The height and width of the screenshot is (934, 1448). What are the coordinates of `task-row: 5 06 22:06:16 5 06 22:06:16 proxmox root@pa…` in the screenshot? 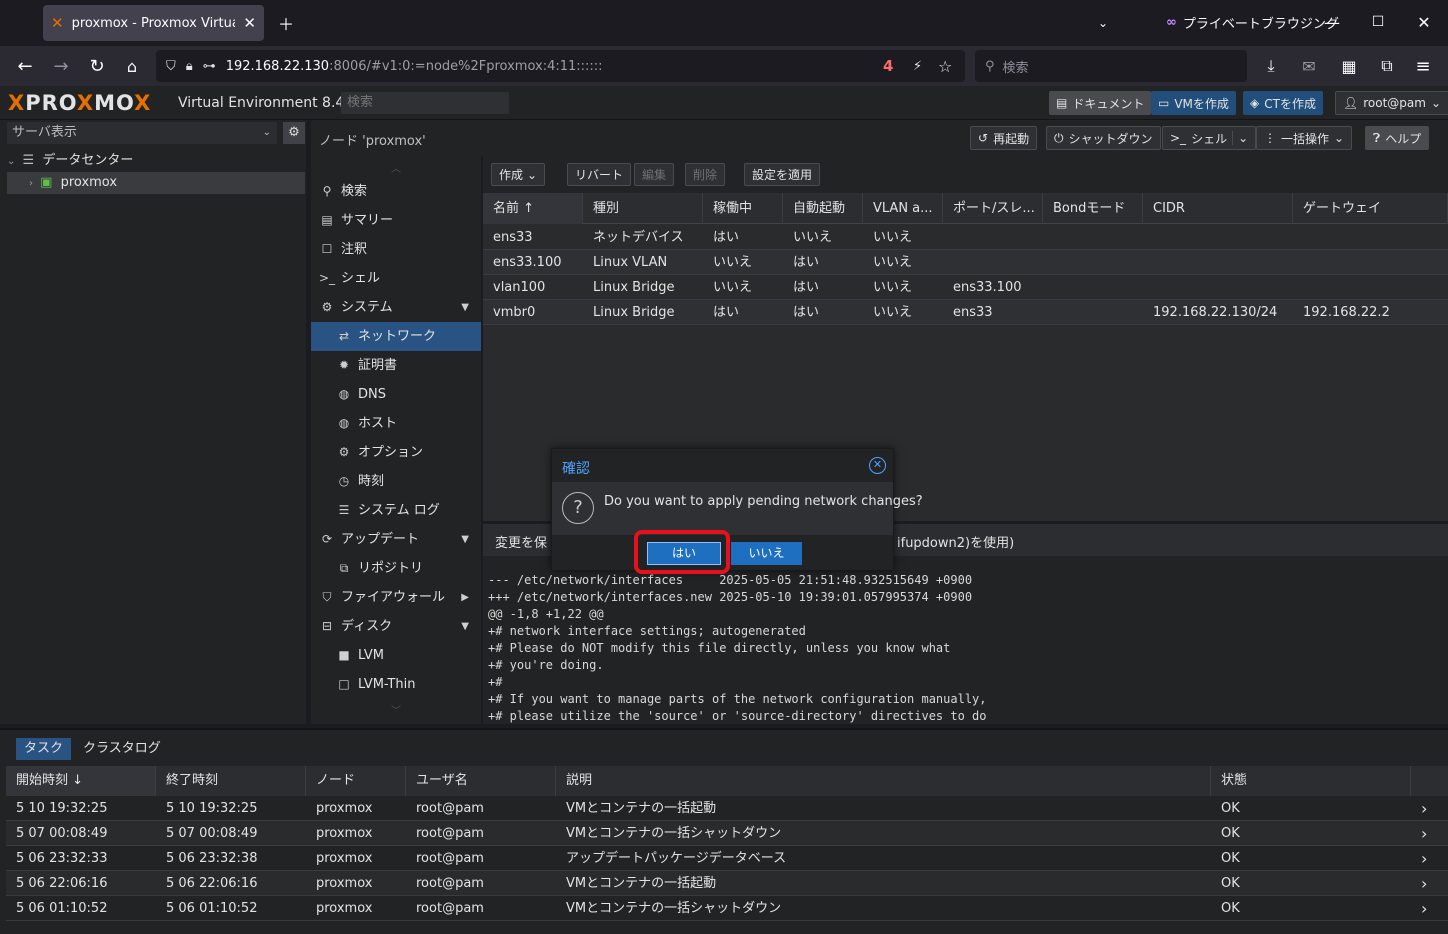 It's located at (727, 883).